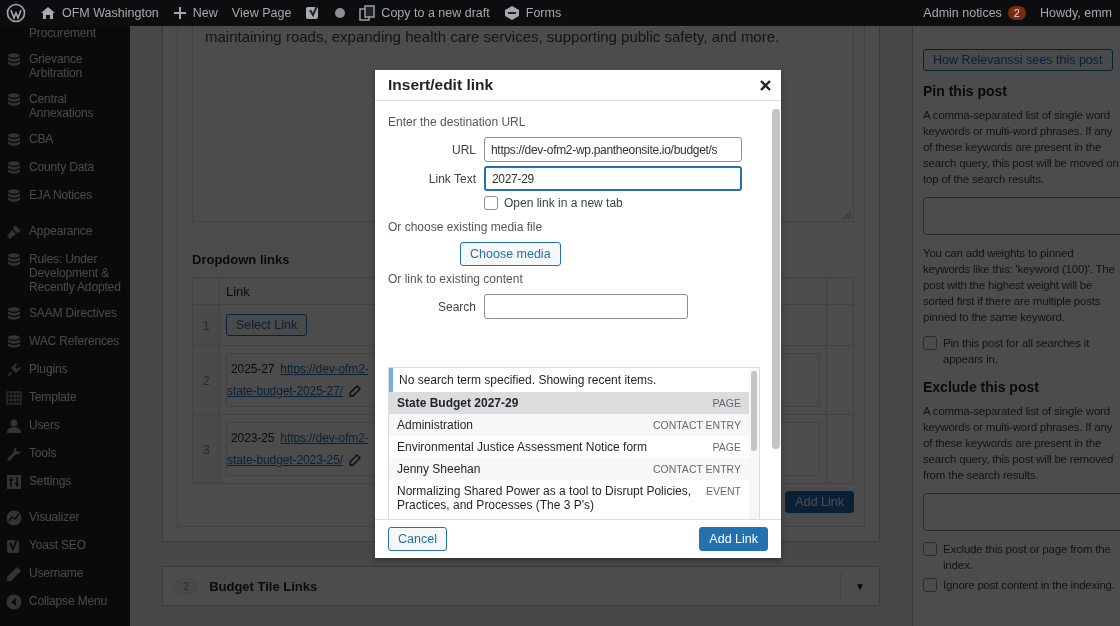 This screenshot has width=1120, height=626. I want to click on checkbox-label: Open link in a new tab, so click(563, 202).